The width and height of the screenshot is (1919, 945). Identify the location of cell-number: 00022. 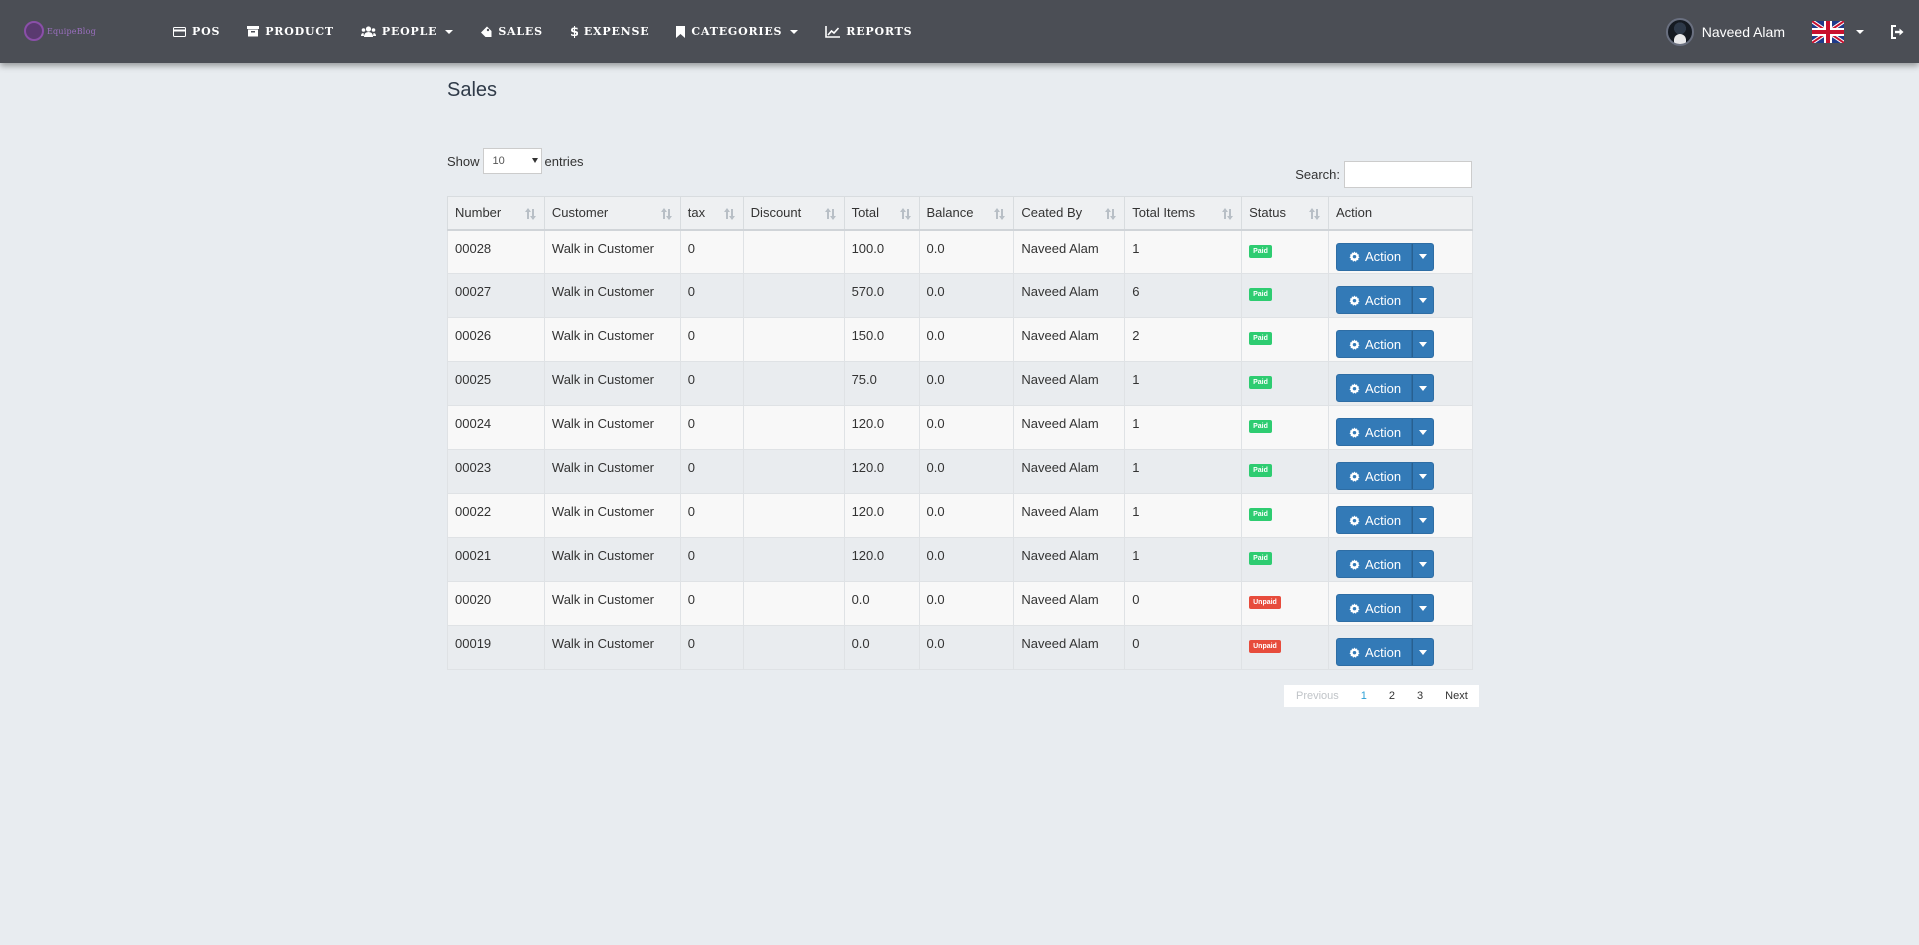
(496, 515).